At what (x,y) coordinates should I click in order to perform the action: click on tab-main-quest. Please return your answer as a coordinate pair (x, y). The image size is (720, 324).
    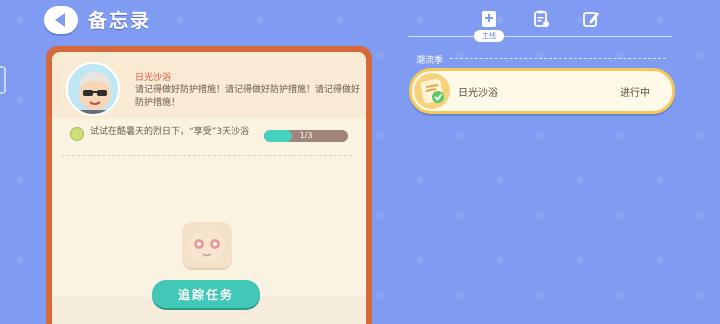
    Looking at the image, I should click on (489, 19).